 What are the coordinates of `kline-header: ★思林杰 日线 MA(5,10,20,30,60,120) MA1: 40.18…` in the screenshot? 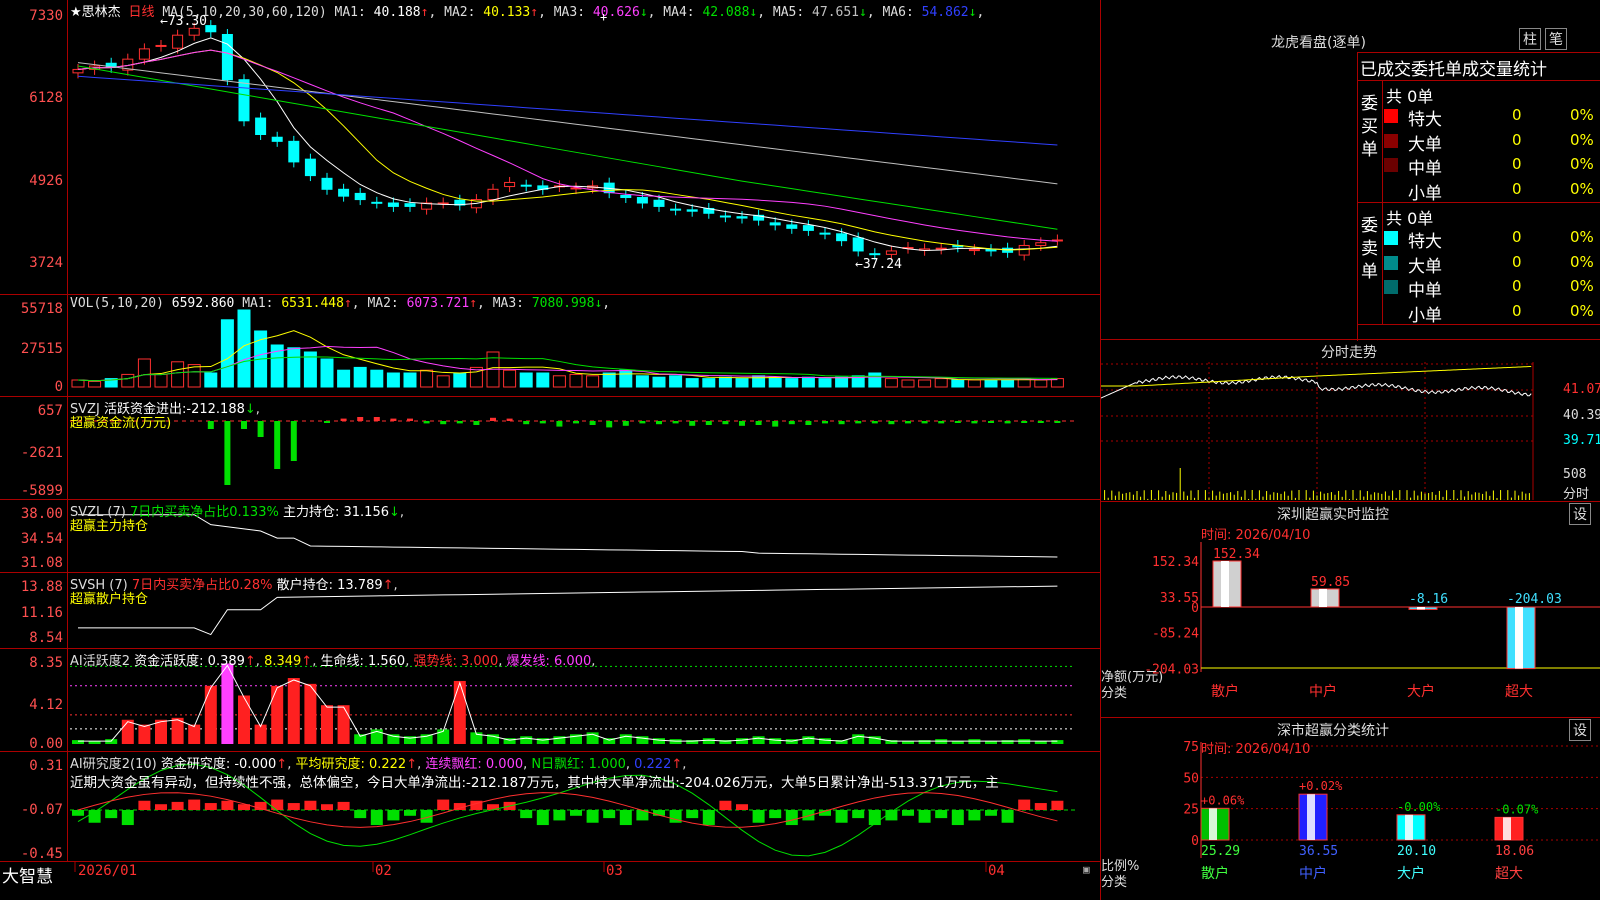 It's located at (527, 10).